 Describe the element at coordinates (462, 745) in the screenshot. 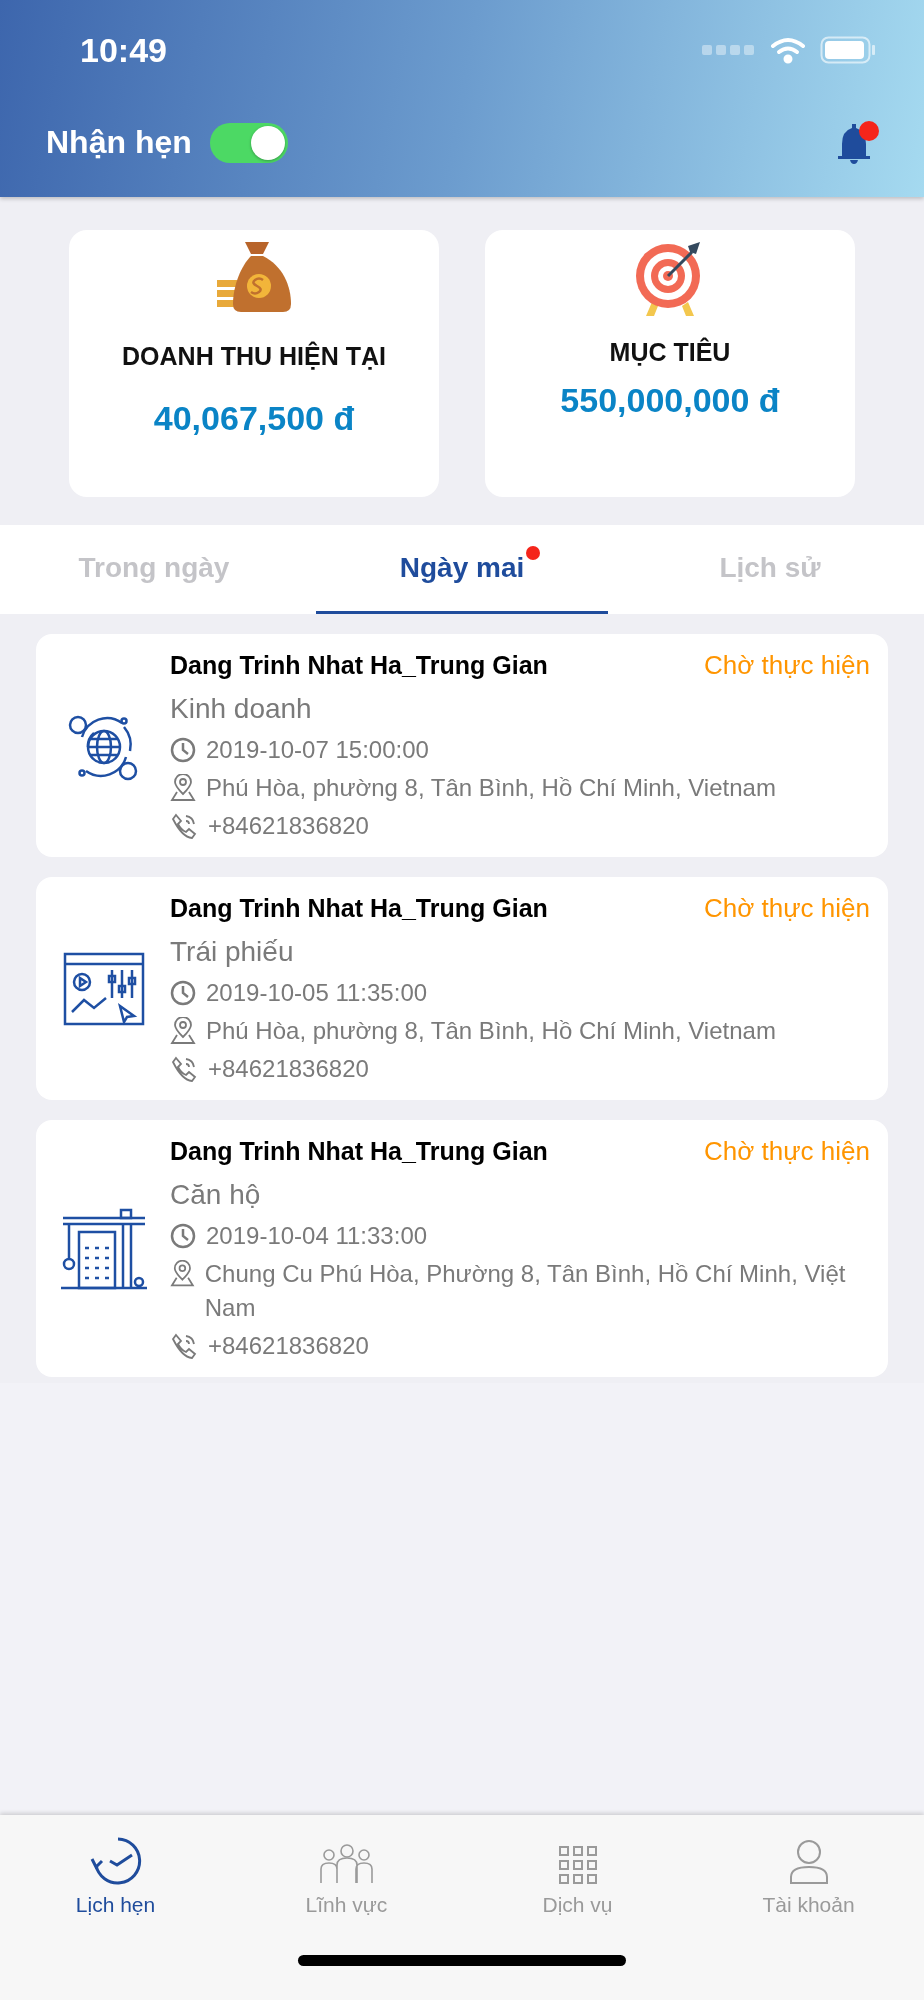

I see `appointment-card: Dang Trinh Nhat Ha_Trung Gian Chờ thực hiện Kinh doanh 2019-10-07 15:00:00 Phú Hòa, phường 8, Tân Bình, Hồ Chí Minh, Vietnam +84621836820` at that location.